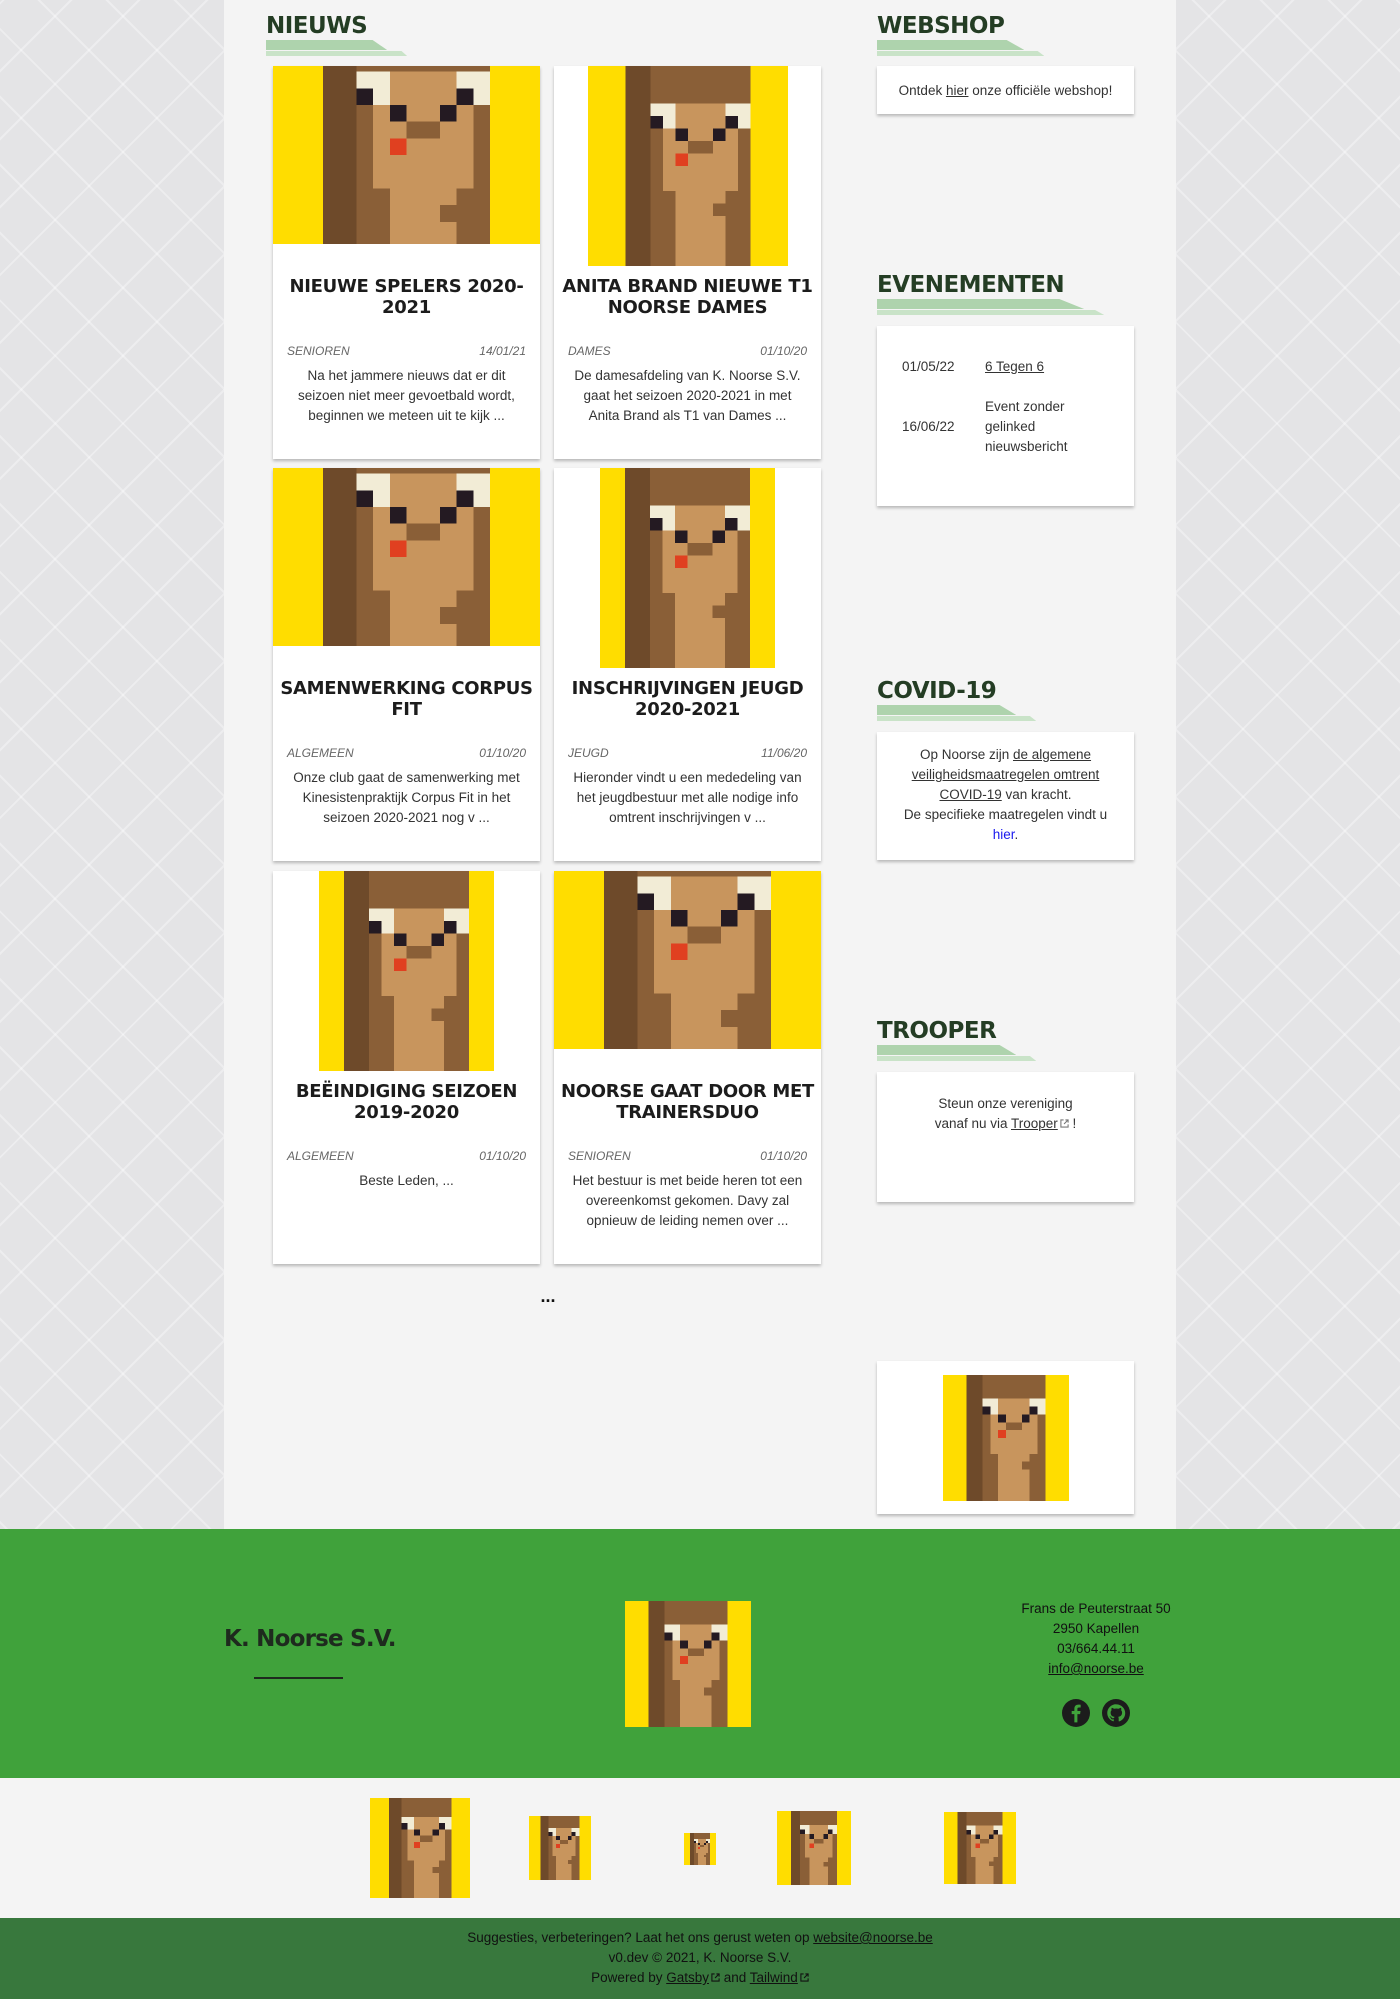  Describe the element at coordinates (928, 426) in the screenshot. I see `event-date: 16/06/22` at that location.